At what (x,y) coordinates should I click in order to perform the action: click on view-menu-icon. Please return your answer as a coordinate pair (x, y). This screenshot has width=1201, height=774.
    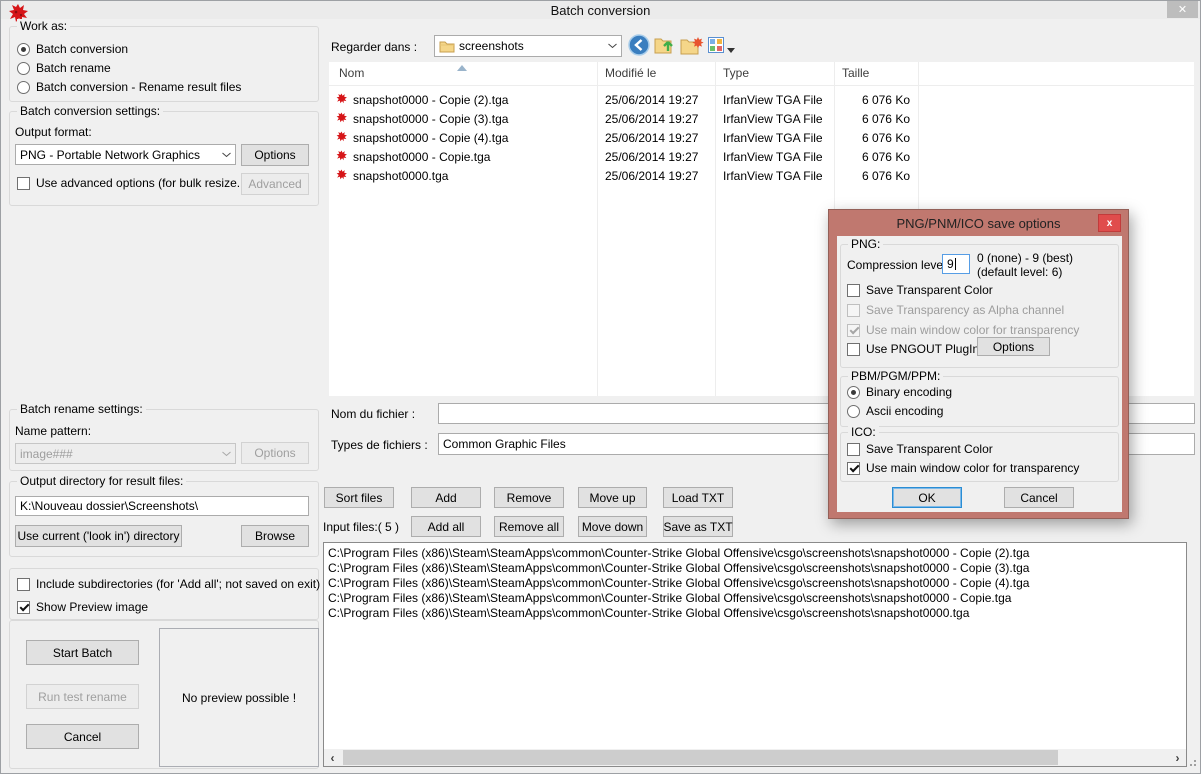
    Looking at the image, I should click on (716, 46).